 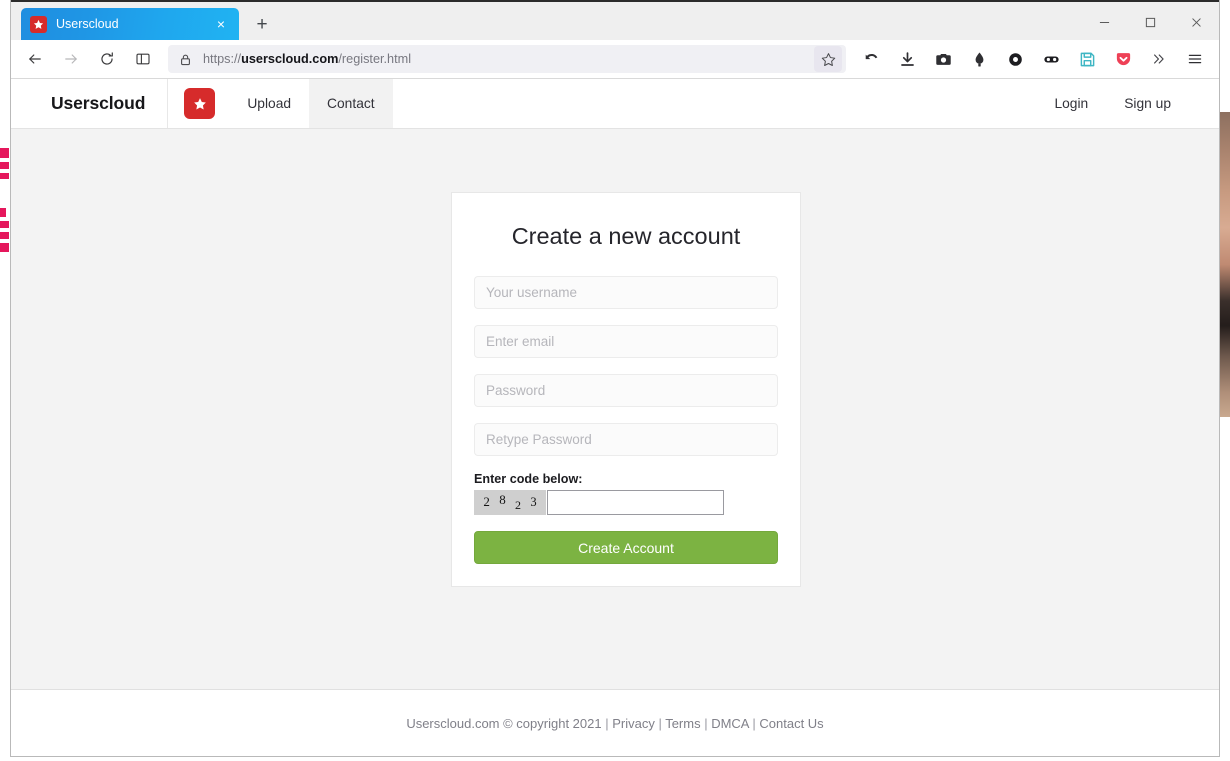 I want to click on ink-drop-icon, so click(x=979, y=59).